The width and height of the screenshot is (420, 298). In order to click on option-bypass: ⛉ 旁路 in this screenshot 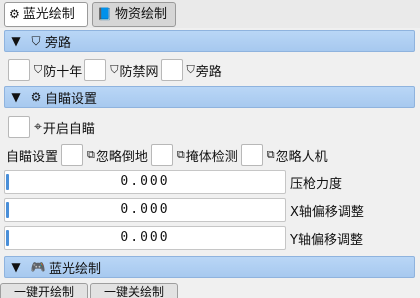, I will do `click(204, 70)`.